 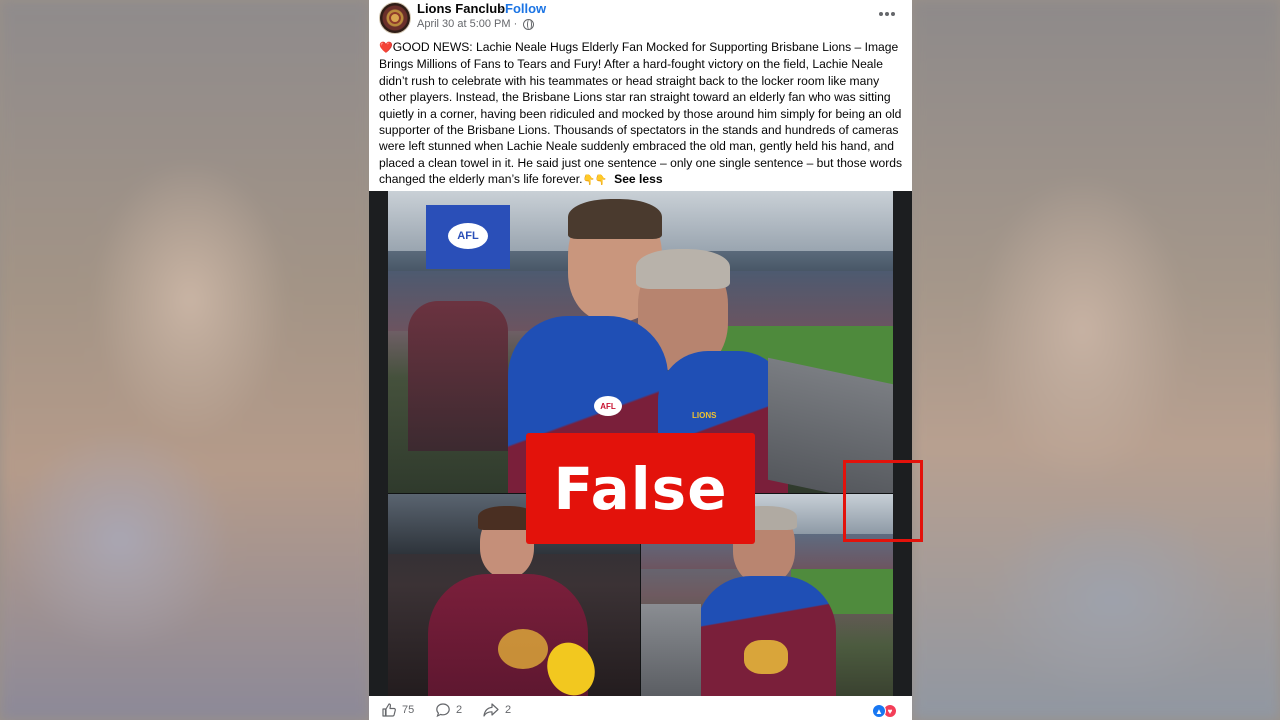 I want to click on comment-button: 2, so click(x=448, y=710).